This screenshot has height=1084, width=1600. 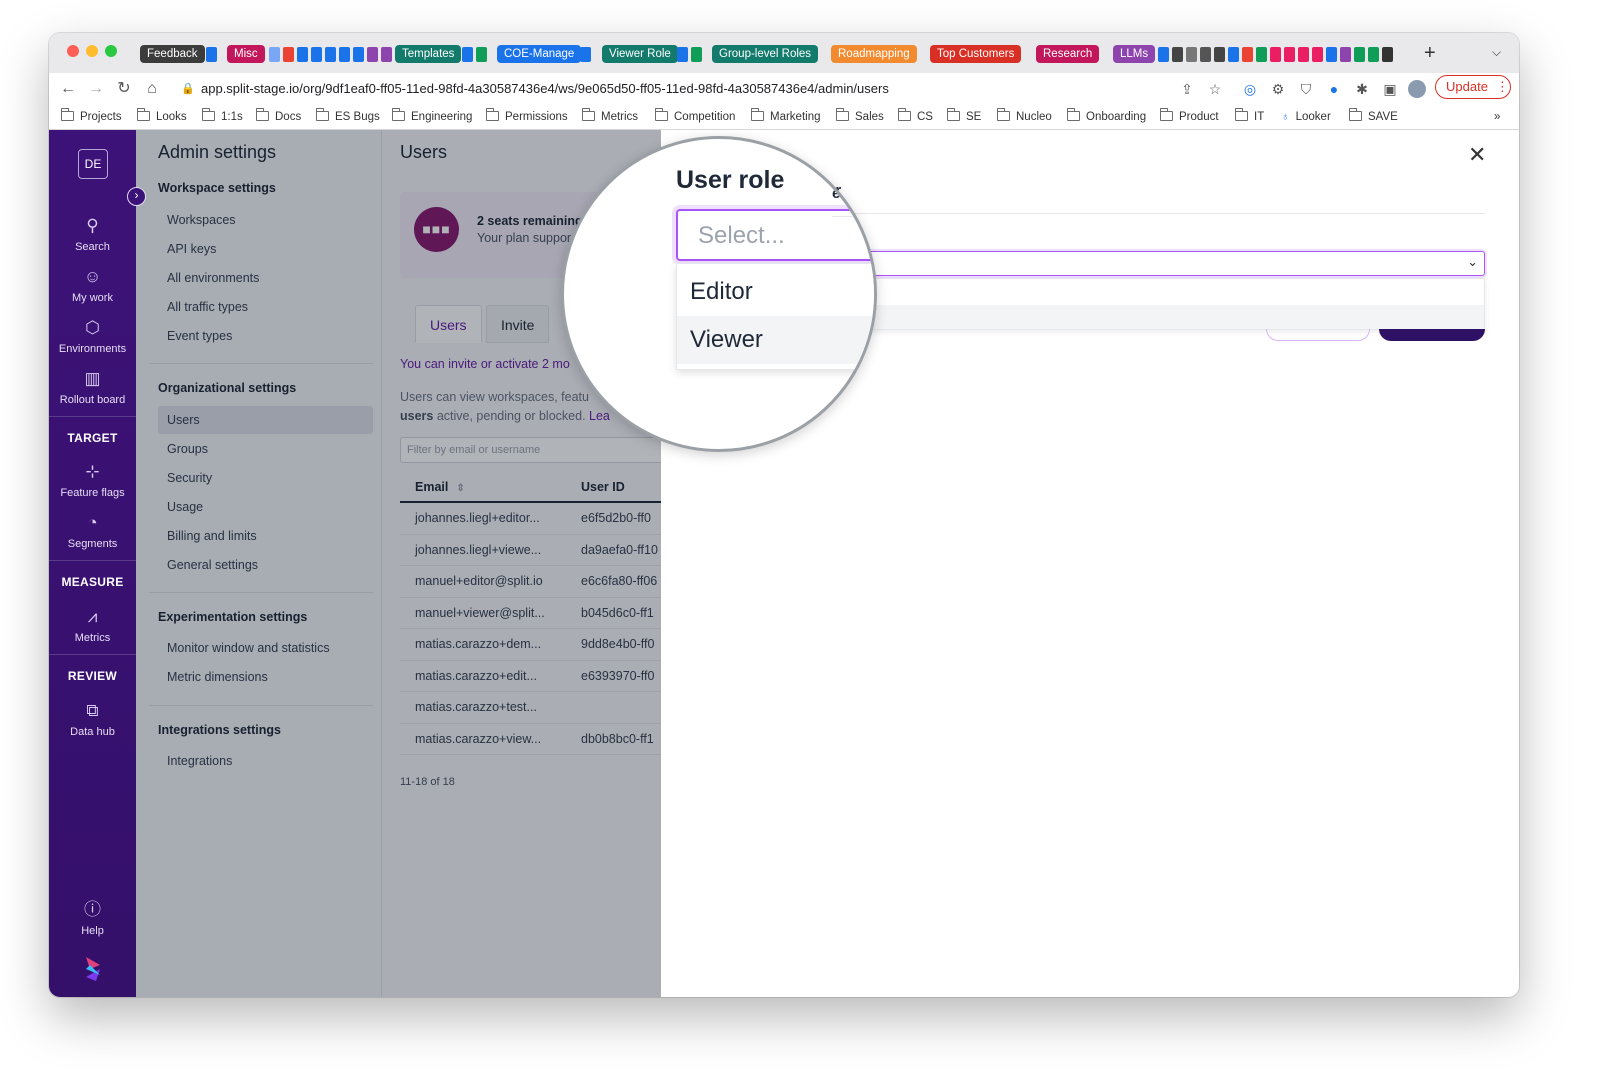 I want to click on extension-gear-icon: ⚙, so click(x=1278, y=89).